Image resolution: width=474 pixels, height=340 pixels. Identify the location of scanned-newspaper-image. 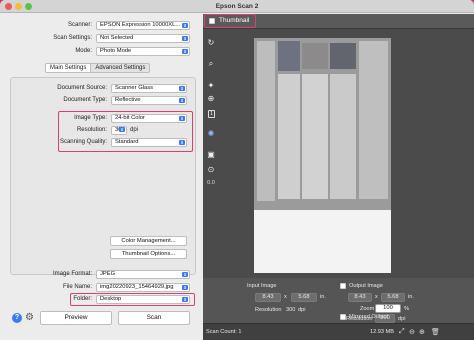
(322, 124).